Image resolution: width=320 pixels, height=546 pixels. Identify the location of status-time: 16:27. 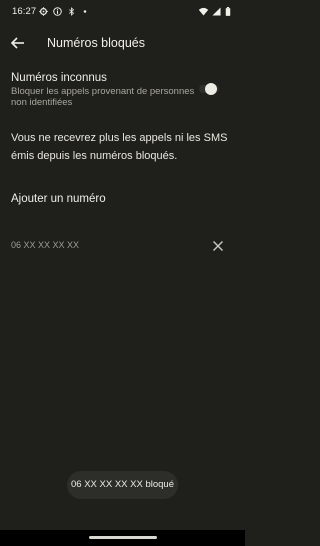
(24, 11).